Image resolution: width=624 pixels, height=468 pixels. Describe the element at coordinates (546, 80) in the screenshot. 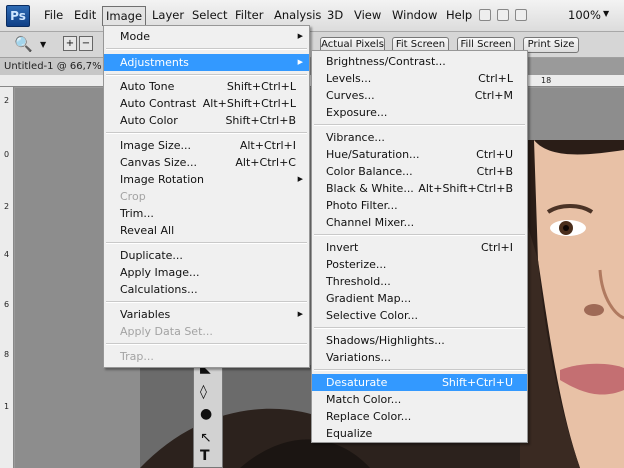

I see `ruler-label: 18` at that location.